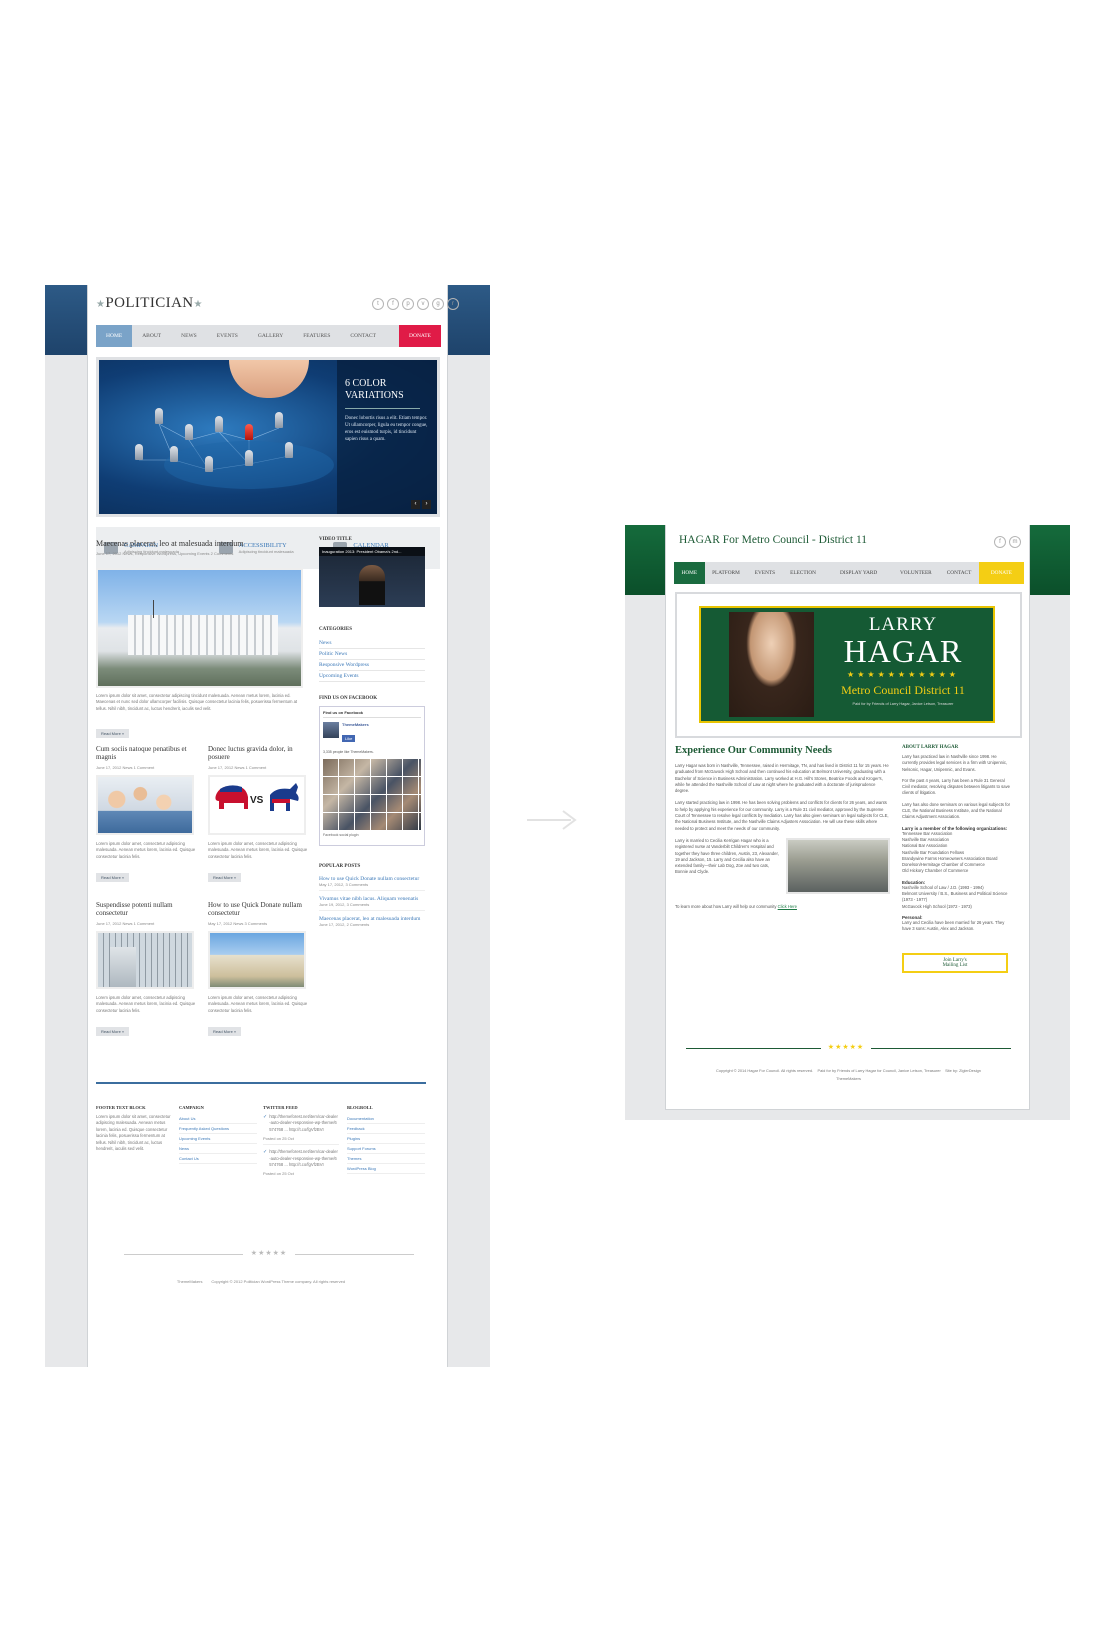  Describe the element at coordinates (189, 336) in the screenshot. I see `nav-news: NEWS` at that location.